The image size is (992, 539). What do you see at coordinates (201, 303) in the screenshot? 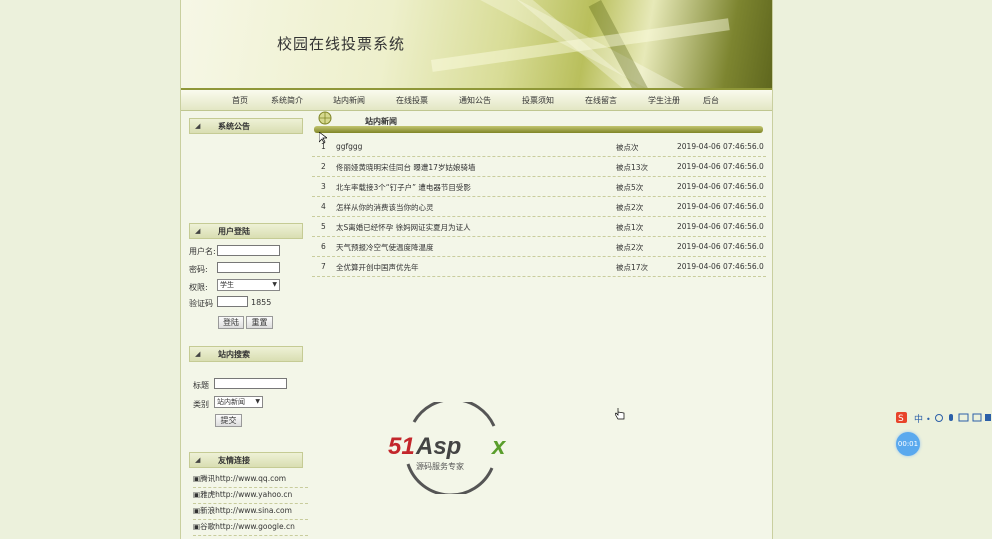
I see `captcha-label: 验证码` at bounding box center [201, 303].